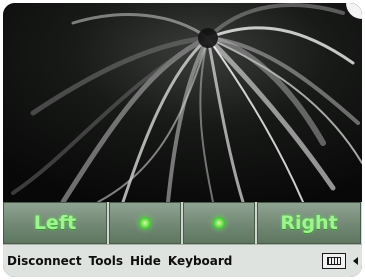  I want to click on center-right-button, so click(219, 223).